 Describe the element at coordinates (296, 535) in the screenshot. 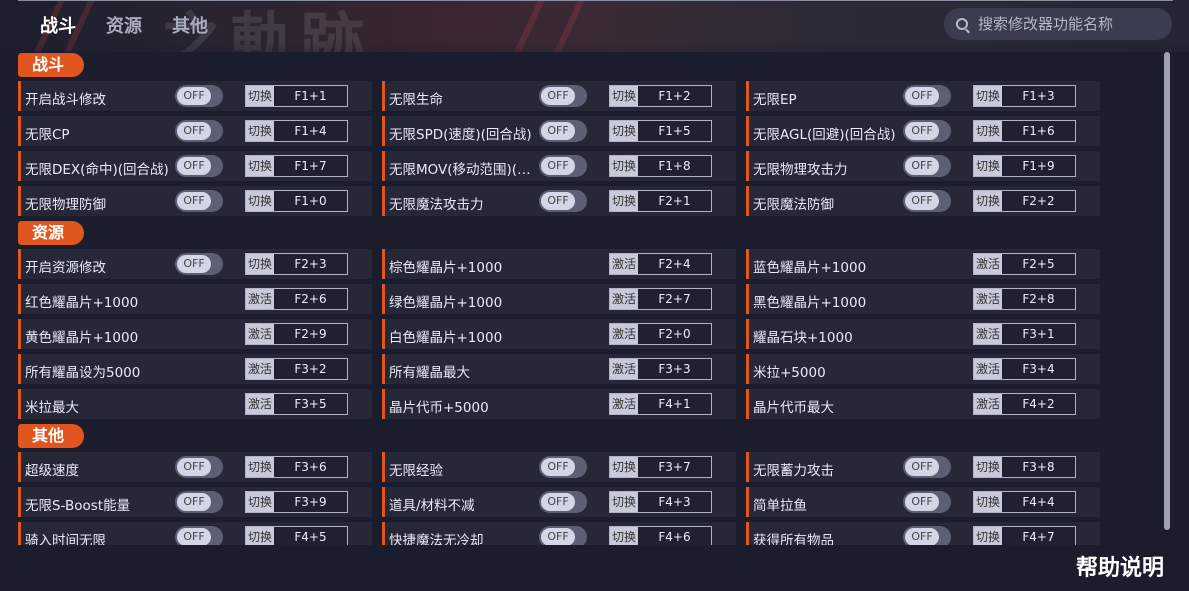

I see `hotkey-button: 切换 F4+5` at that location.